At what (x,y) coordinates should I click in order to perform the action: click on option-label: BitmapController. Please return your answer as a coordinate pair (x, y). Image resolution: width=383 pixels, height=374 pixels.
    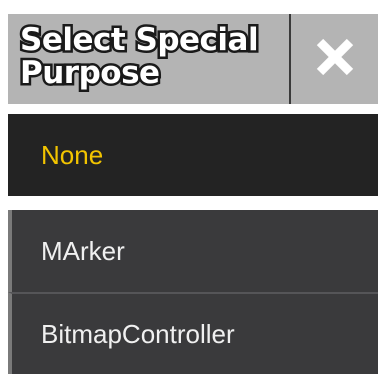
    Looking at the image, I should click on (138, 333).